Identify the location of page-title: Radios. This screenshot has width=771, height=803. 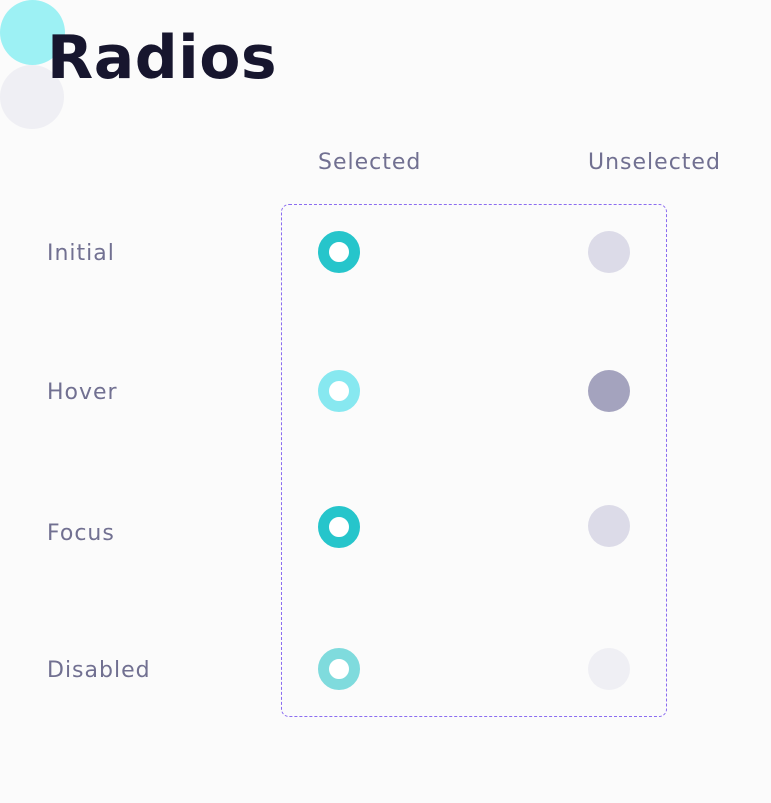
(162, 58).